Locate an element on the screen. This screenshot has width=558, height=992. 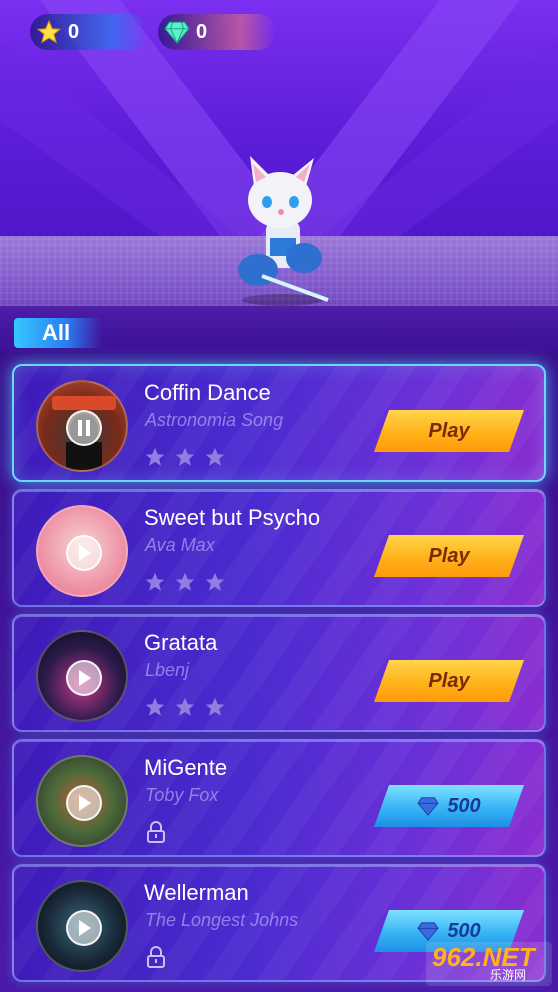
song-artist: Lbenj is located at coordinates (167, 670).